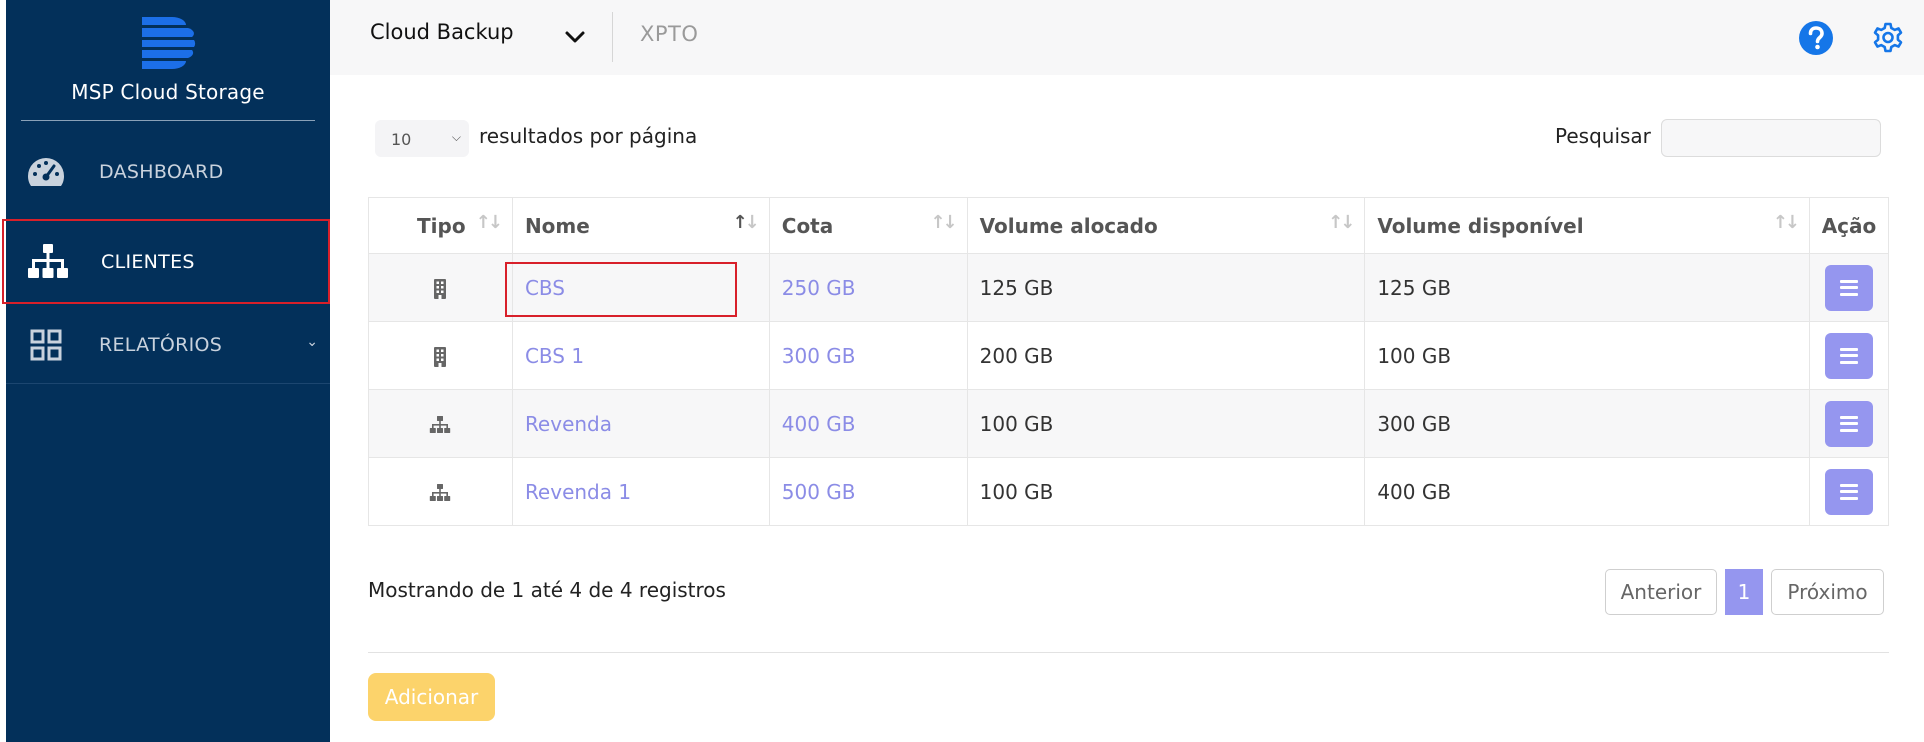 The height and width of the screenshot is (742, 1924). What do you see at coordinates (401, 139) in the screenshot?
I see `page-size-value: 10` at bounding box center [401, 139].